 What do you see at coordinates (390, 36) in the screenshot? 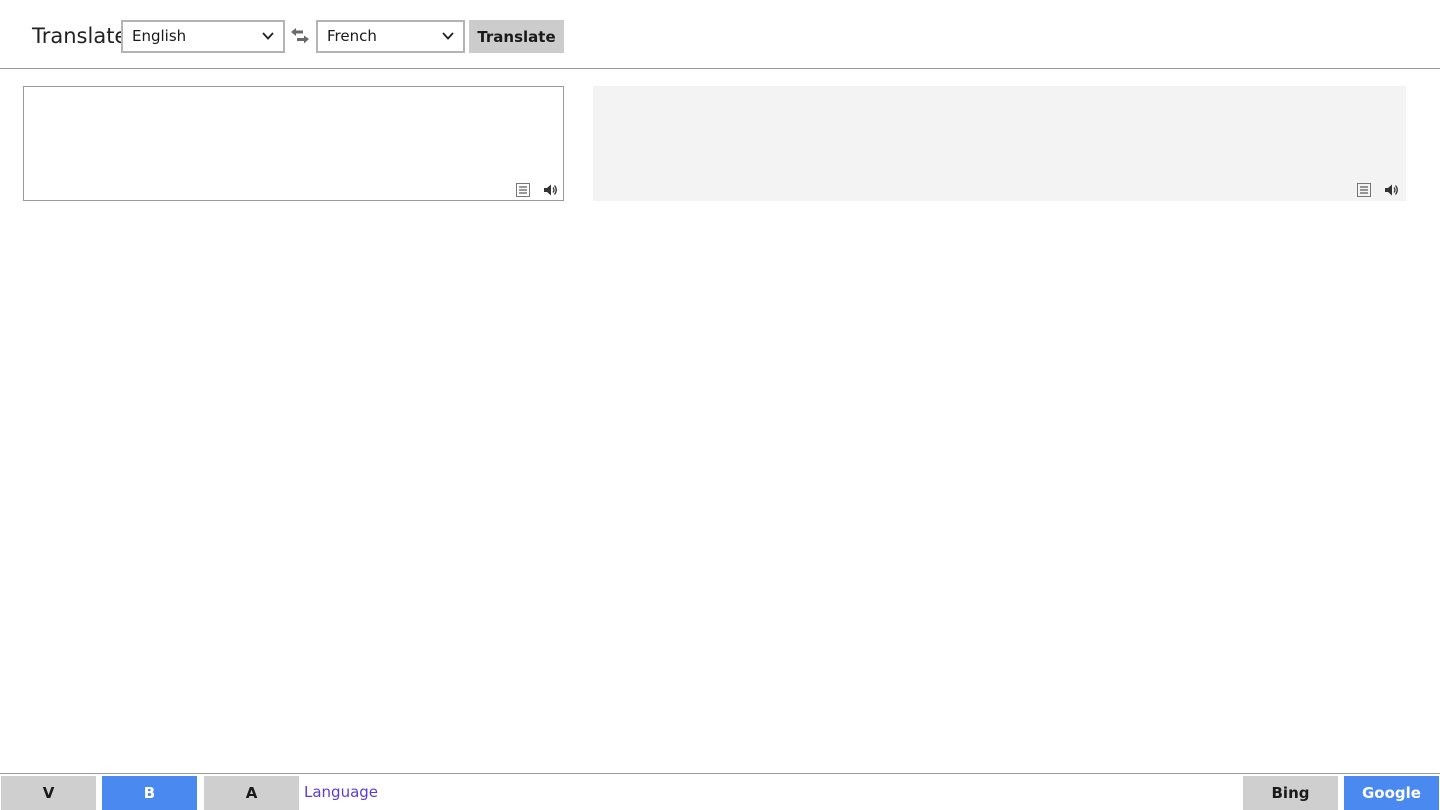
I see `target-language-select: French` at bounding box center [390, 36].